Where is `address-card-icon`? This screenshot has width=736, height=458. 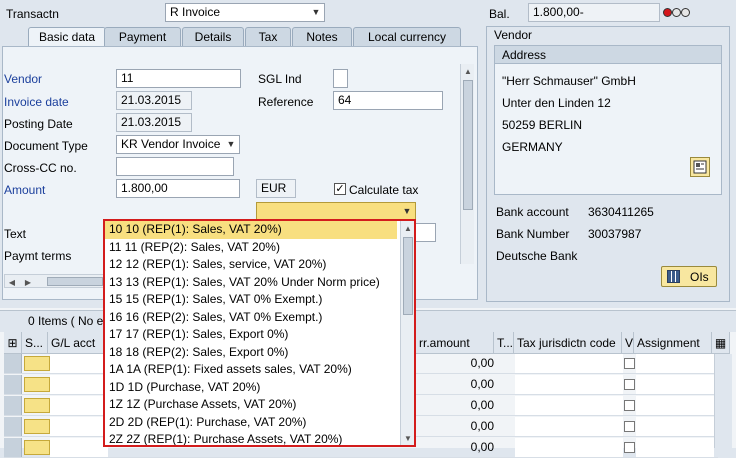 address-card-icon is located at coordinates (700, 167).